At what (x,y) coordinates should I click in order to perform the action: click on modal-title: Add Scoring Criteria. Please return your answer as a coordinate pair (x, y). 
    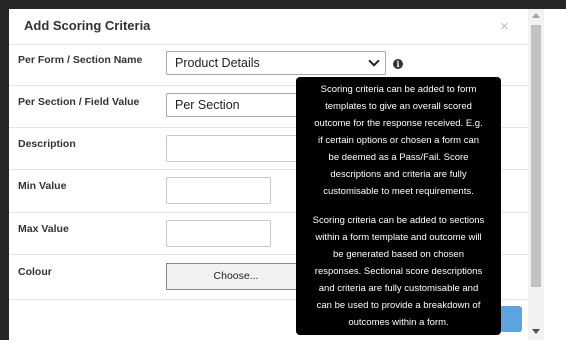
    Looking at the image, I should click on (87, 25).